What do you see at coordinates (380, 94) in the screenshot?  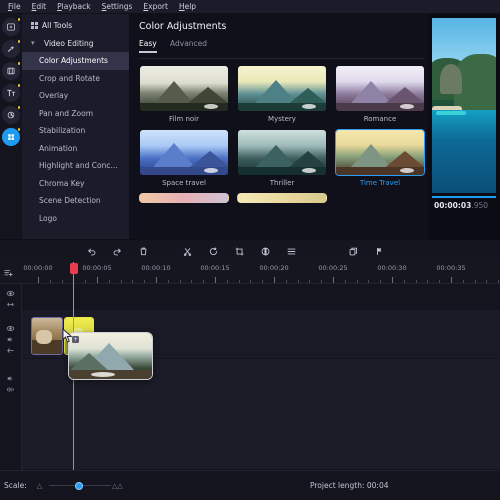 I see `preset-romance: Romance` at bounding box center [380, 94].